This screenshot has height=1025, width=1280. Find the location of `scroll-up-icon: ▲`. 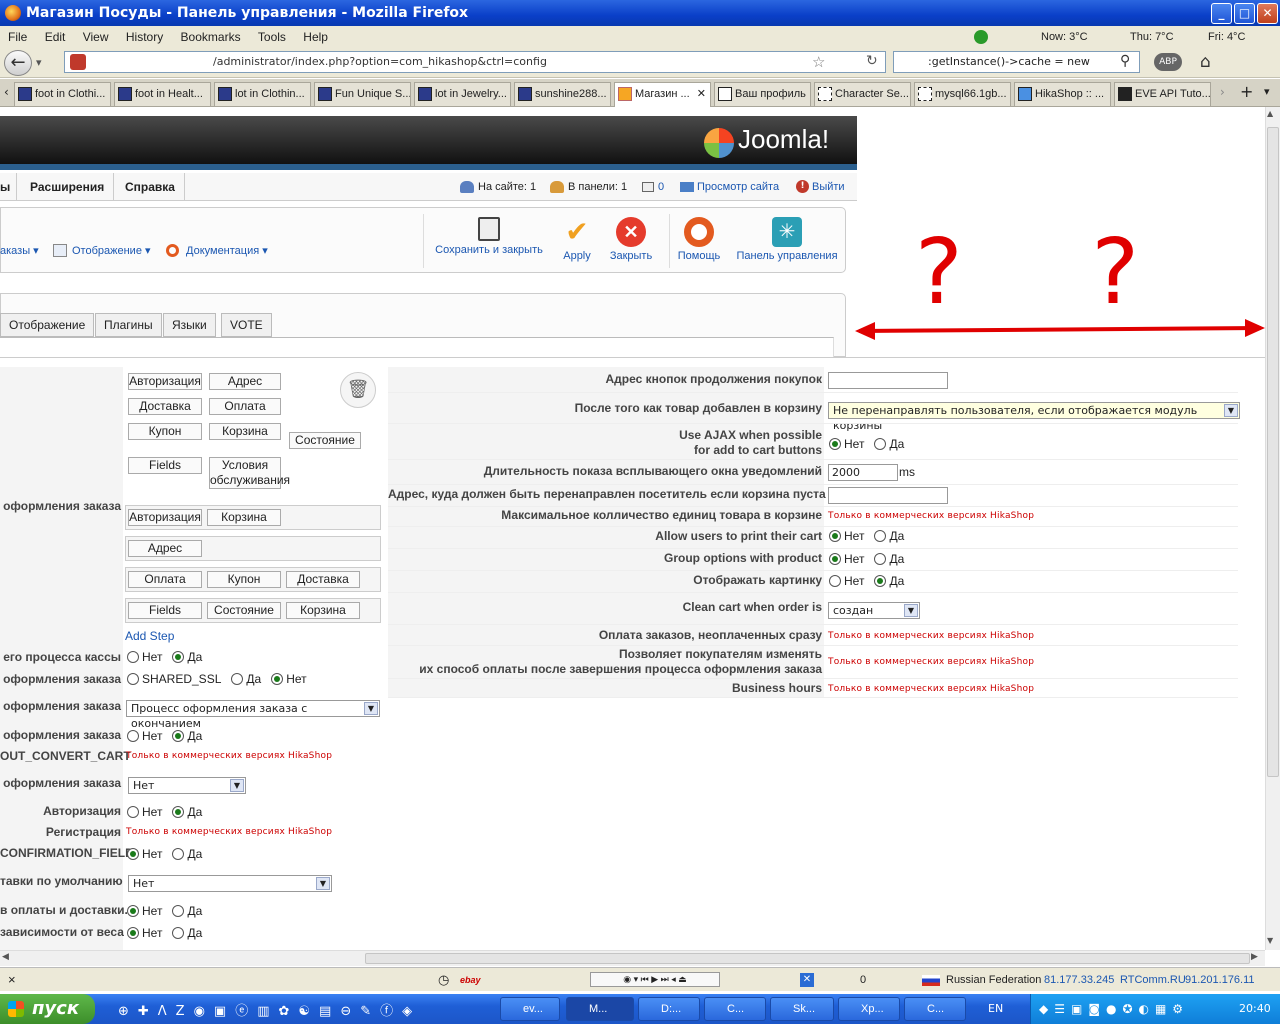

scroll-up-icon: ▲ is located at coordinates (1270, 113).